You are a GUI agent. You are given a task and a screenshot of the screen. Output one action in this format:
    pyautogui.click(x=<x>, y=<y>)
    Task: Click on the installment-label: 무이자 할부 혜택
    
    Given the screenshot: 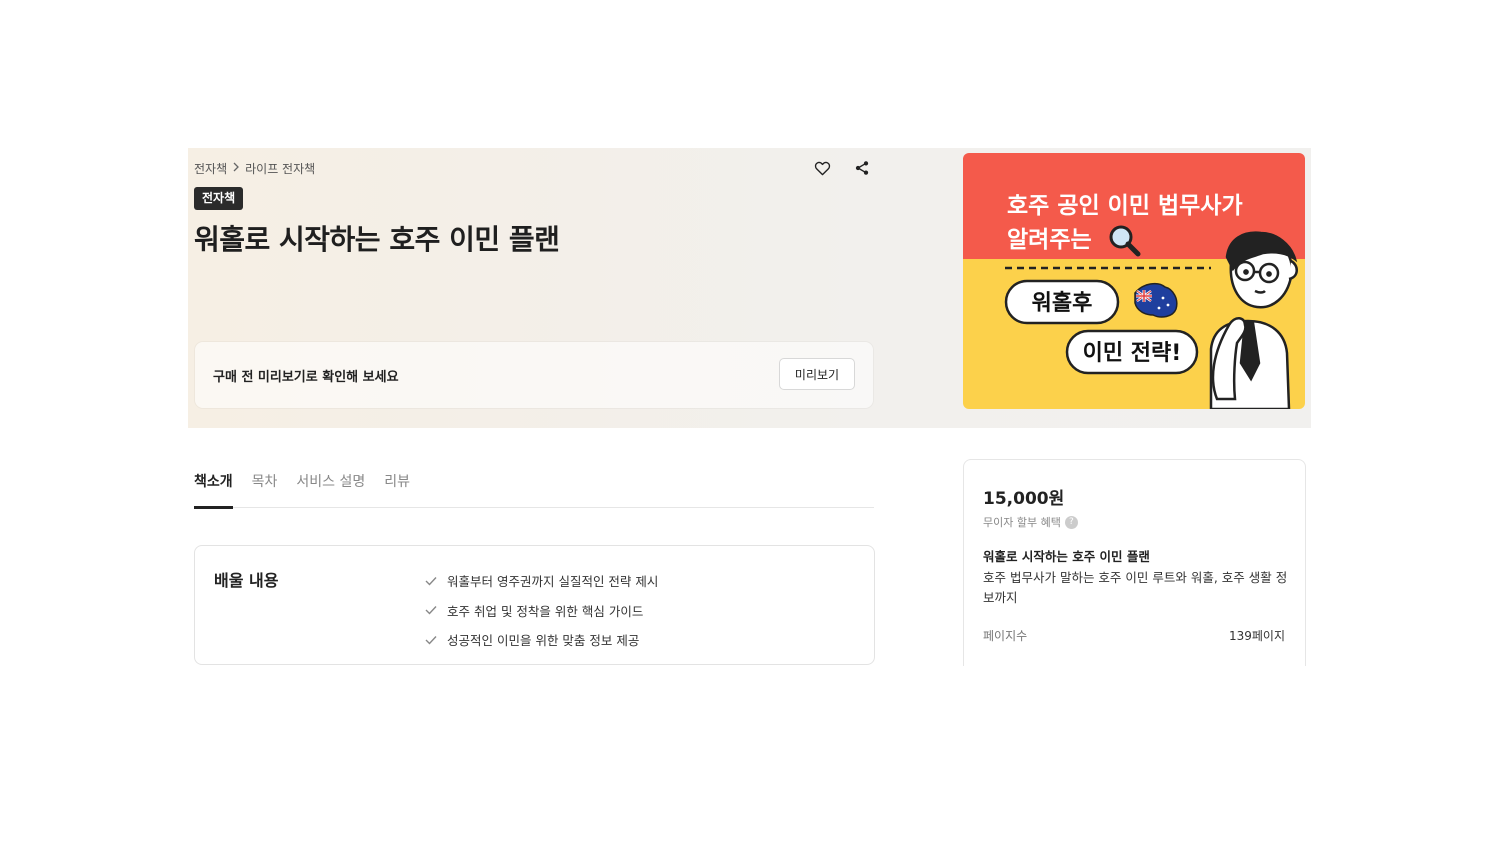 What is the action you would take?
    pyautogui.click(x=1022, y=522)
    